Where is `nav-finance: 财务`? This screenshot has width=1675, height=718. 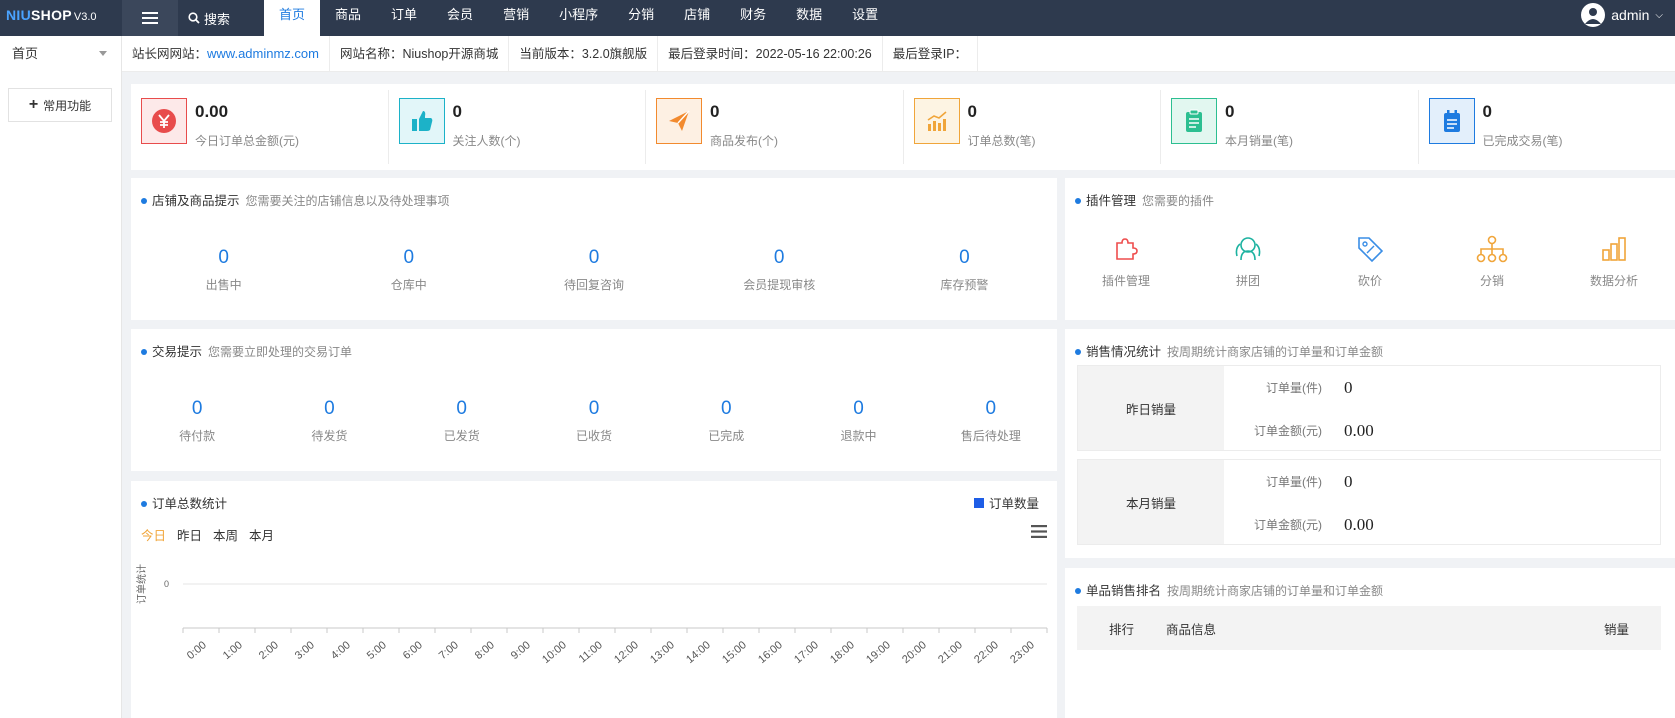 nav-finance: 财务 is located at coordinates (753, 18).